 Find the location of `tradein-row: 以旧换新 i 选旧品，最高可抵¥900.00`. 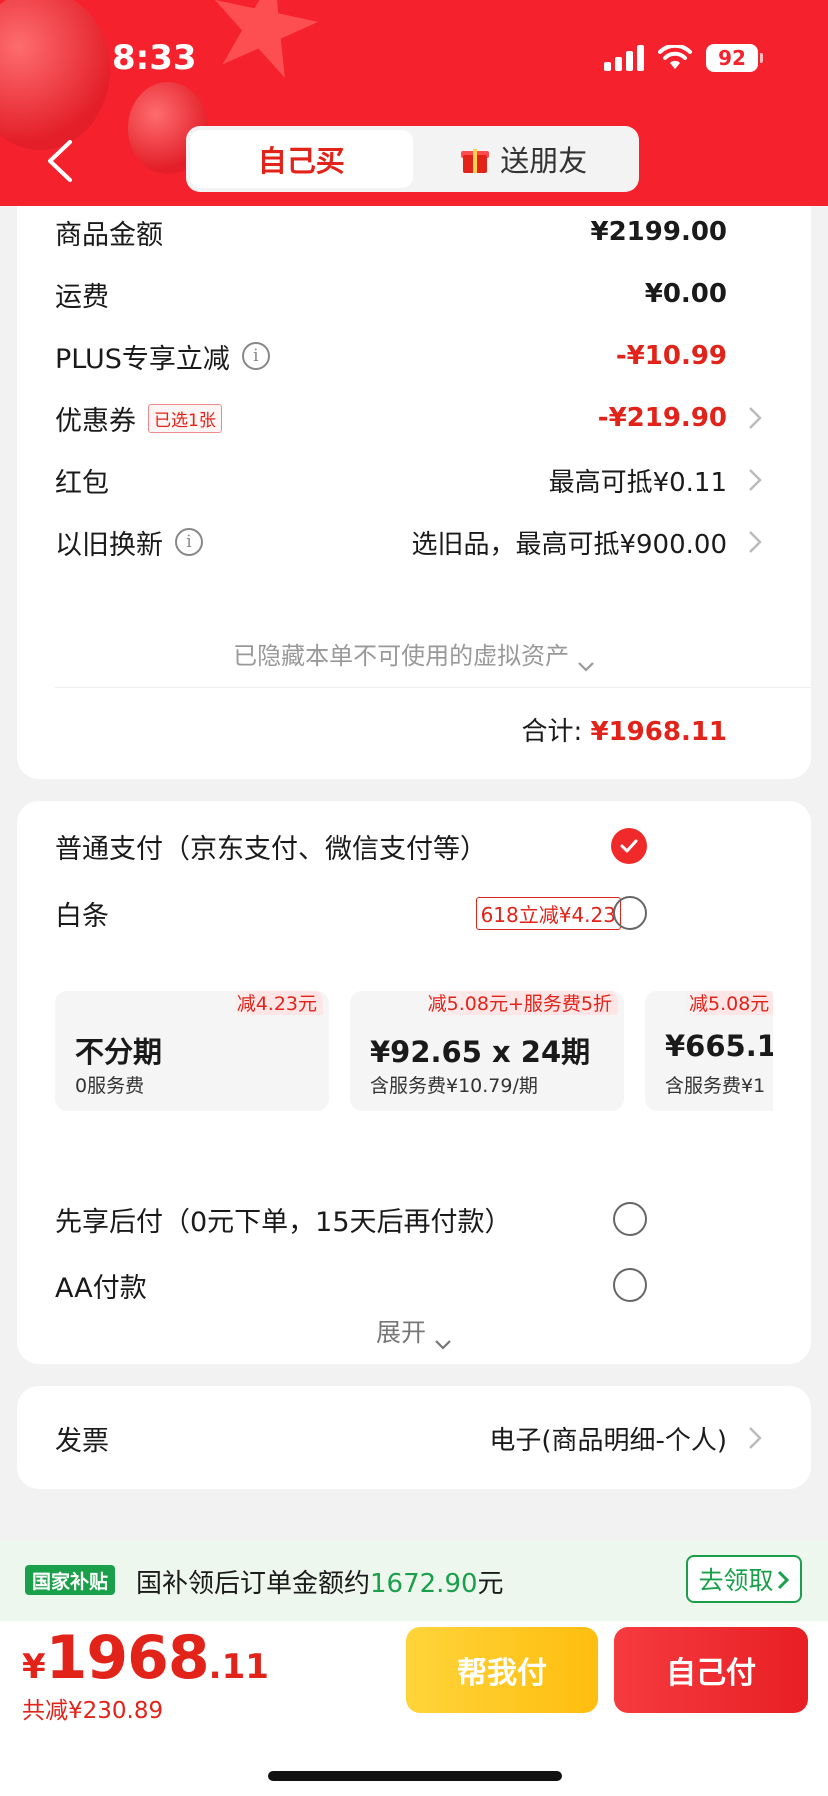

tradein-row: 以旧换新 i 选旧品，最高可抵¥900.00 is located at coordinates (414, 542).